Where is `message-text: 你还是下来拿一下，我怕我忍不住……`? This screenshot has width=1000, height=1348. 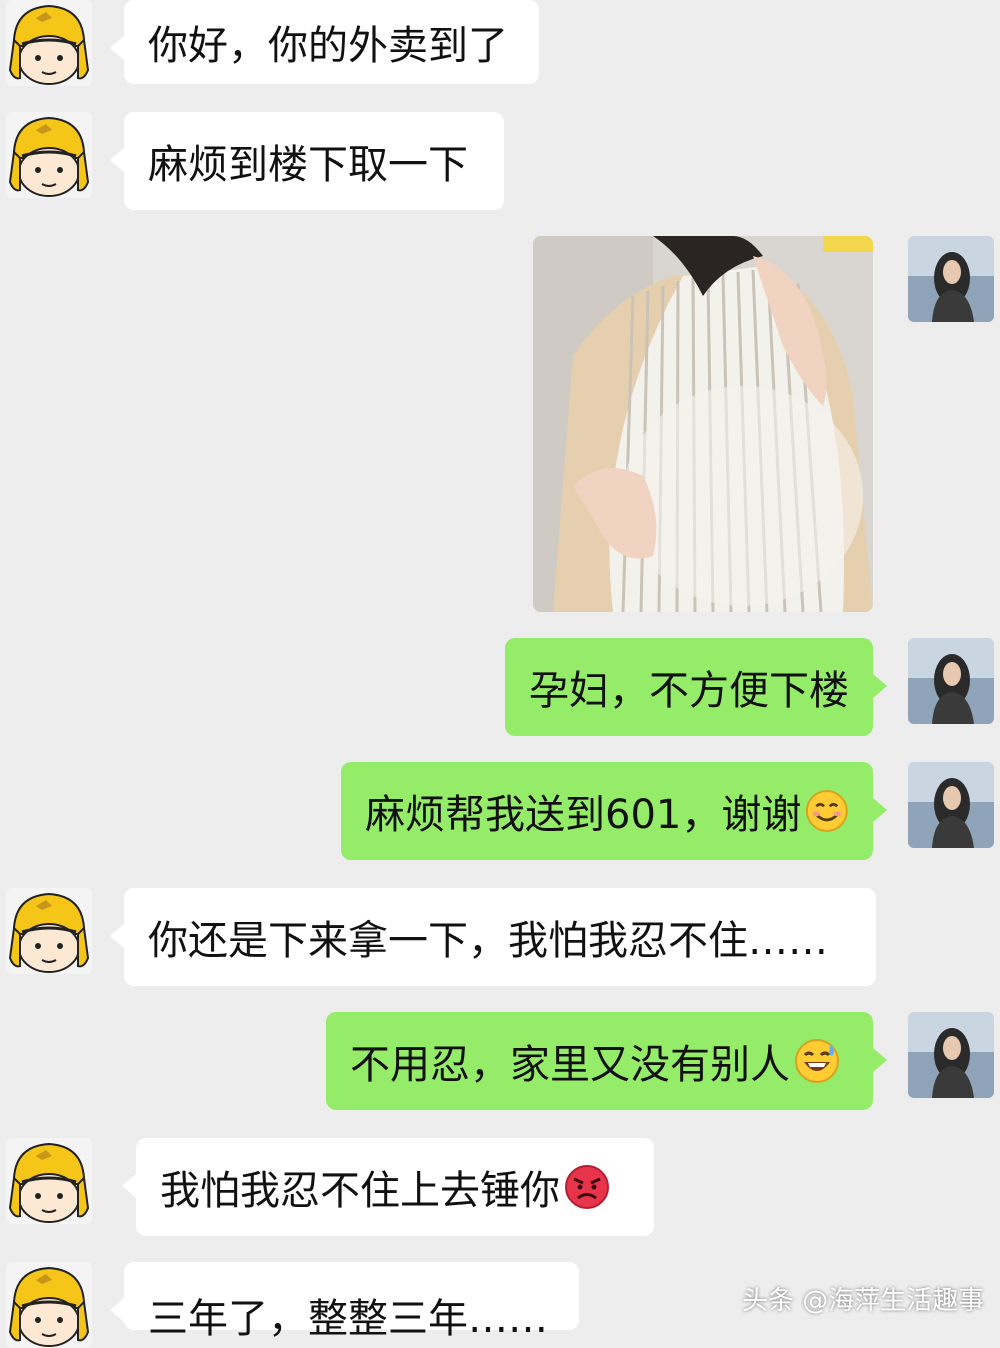 message-text: 你还是下来拿一下，我怕我忍不住…… is located at coordinates (488, 941).